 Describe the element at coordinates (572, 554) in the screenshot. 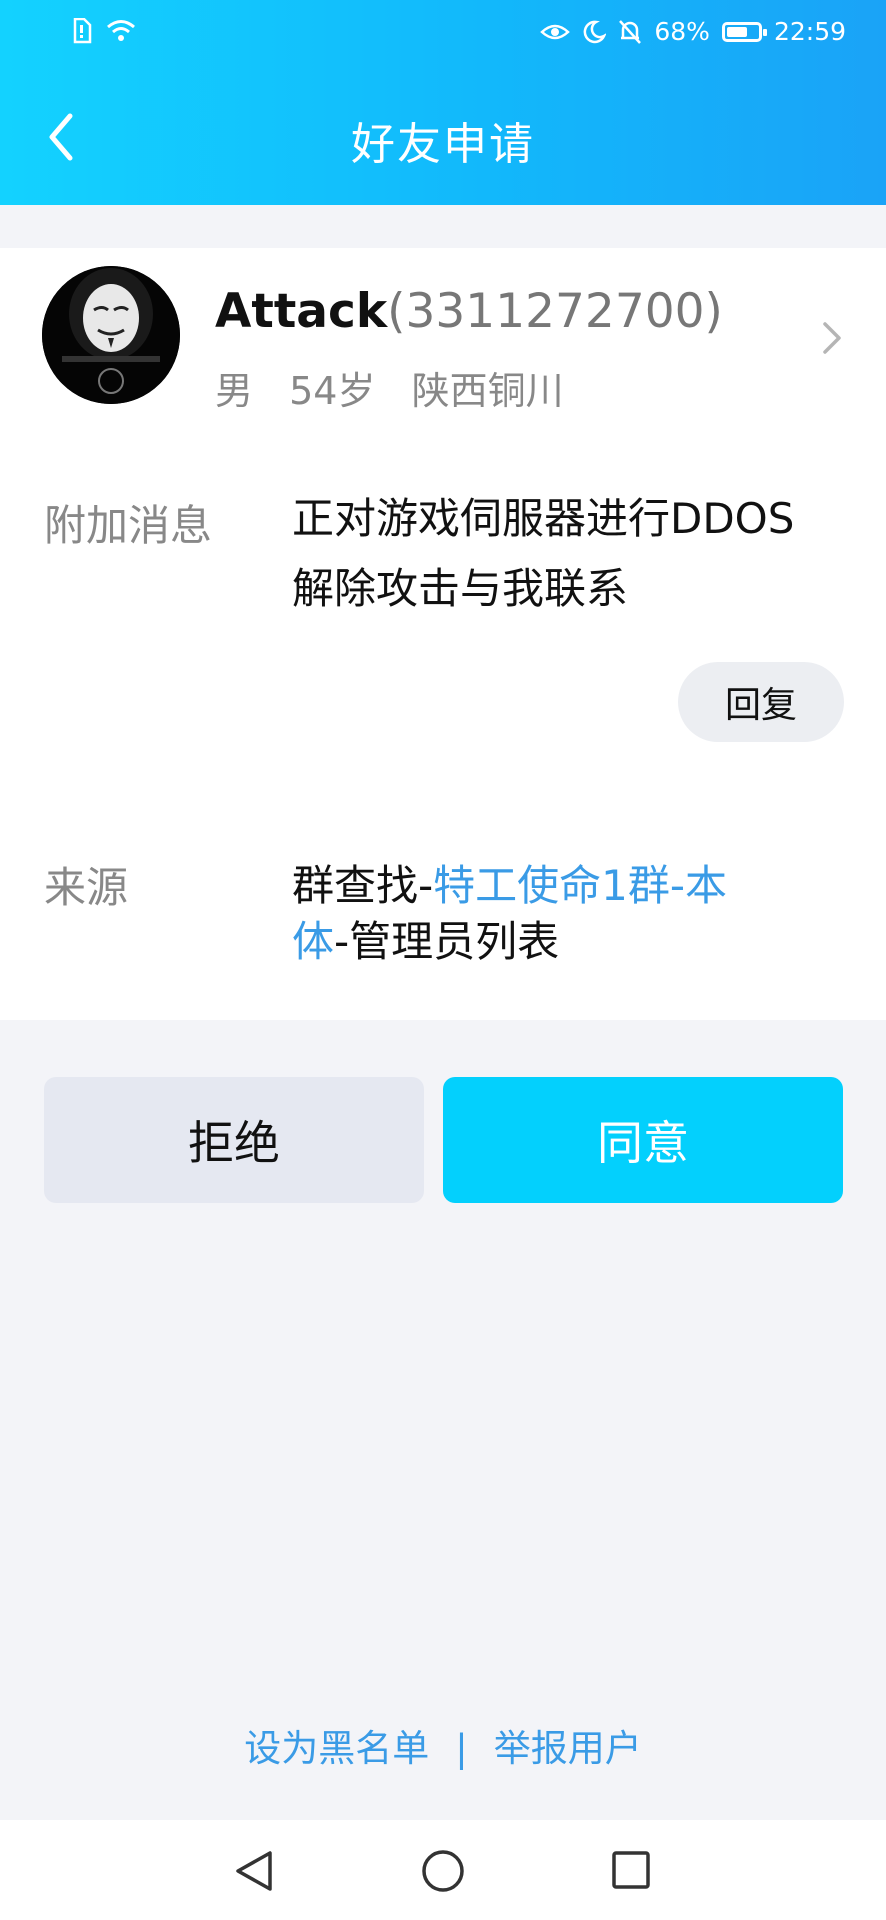

I see `message-text: 正对游戏伺服器进行DDOS 解除攻击与我联系` at that location.